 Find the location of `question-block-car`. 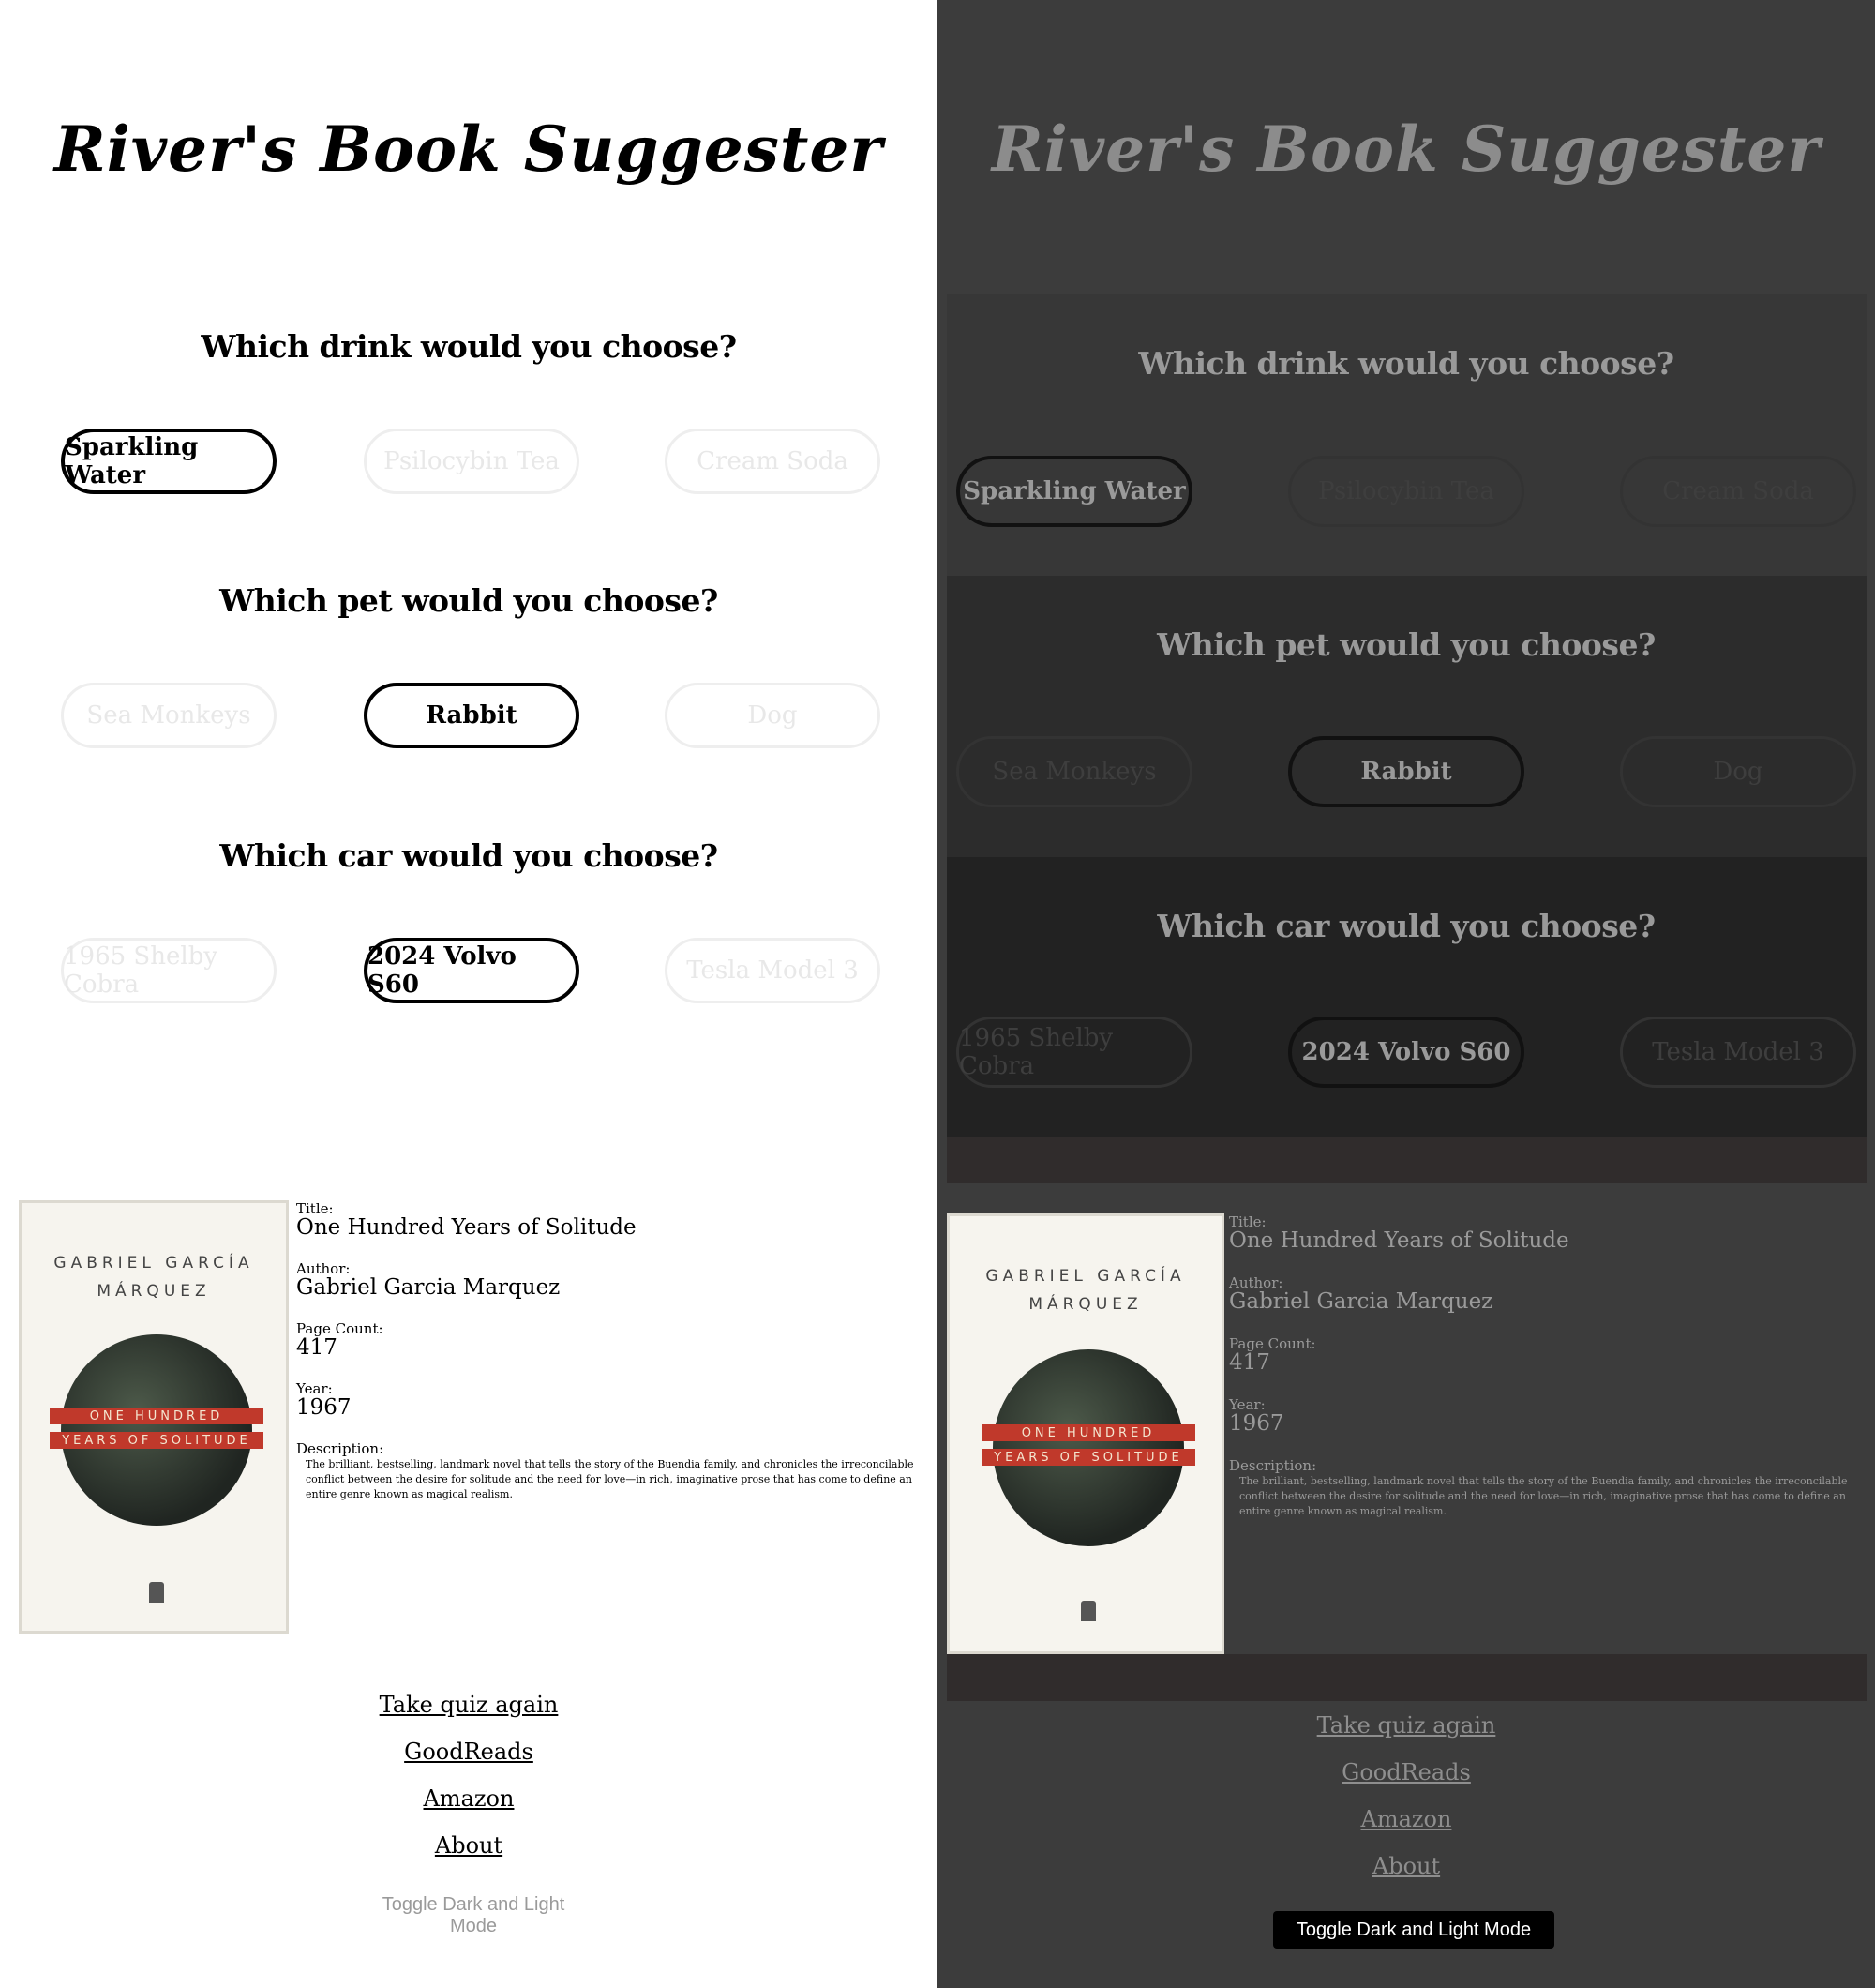

question-block-car is located at coordinates (1407, 998).